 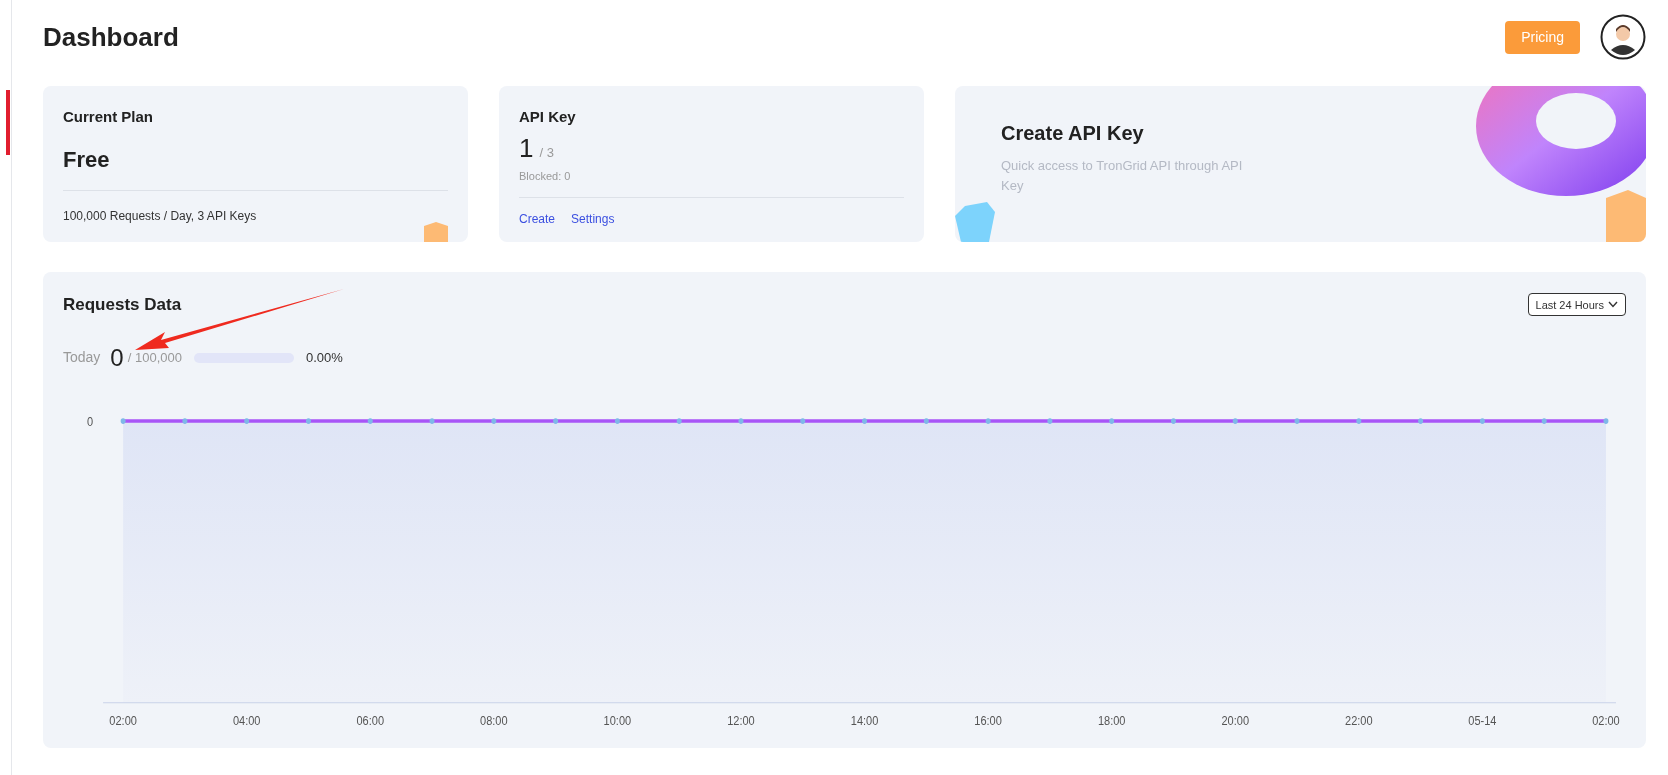 I want to click on x-axis-label: 04:00, so click(x=246, y=720).